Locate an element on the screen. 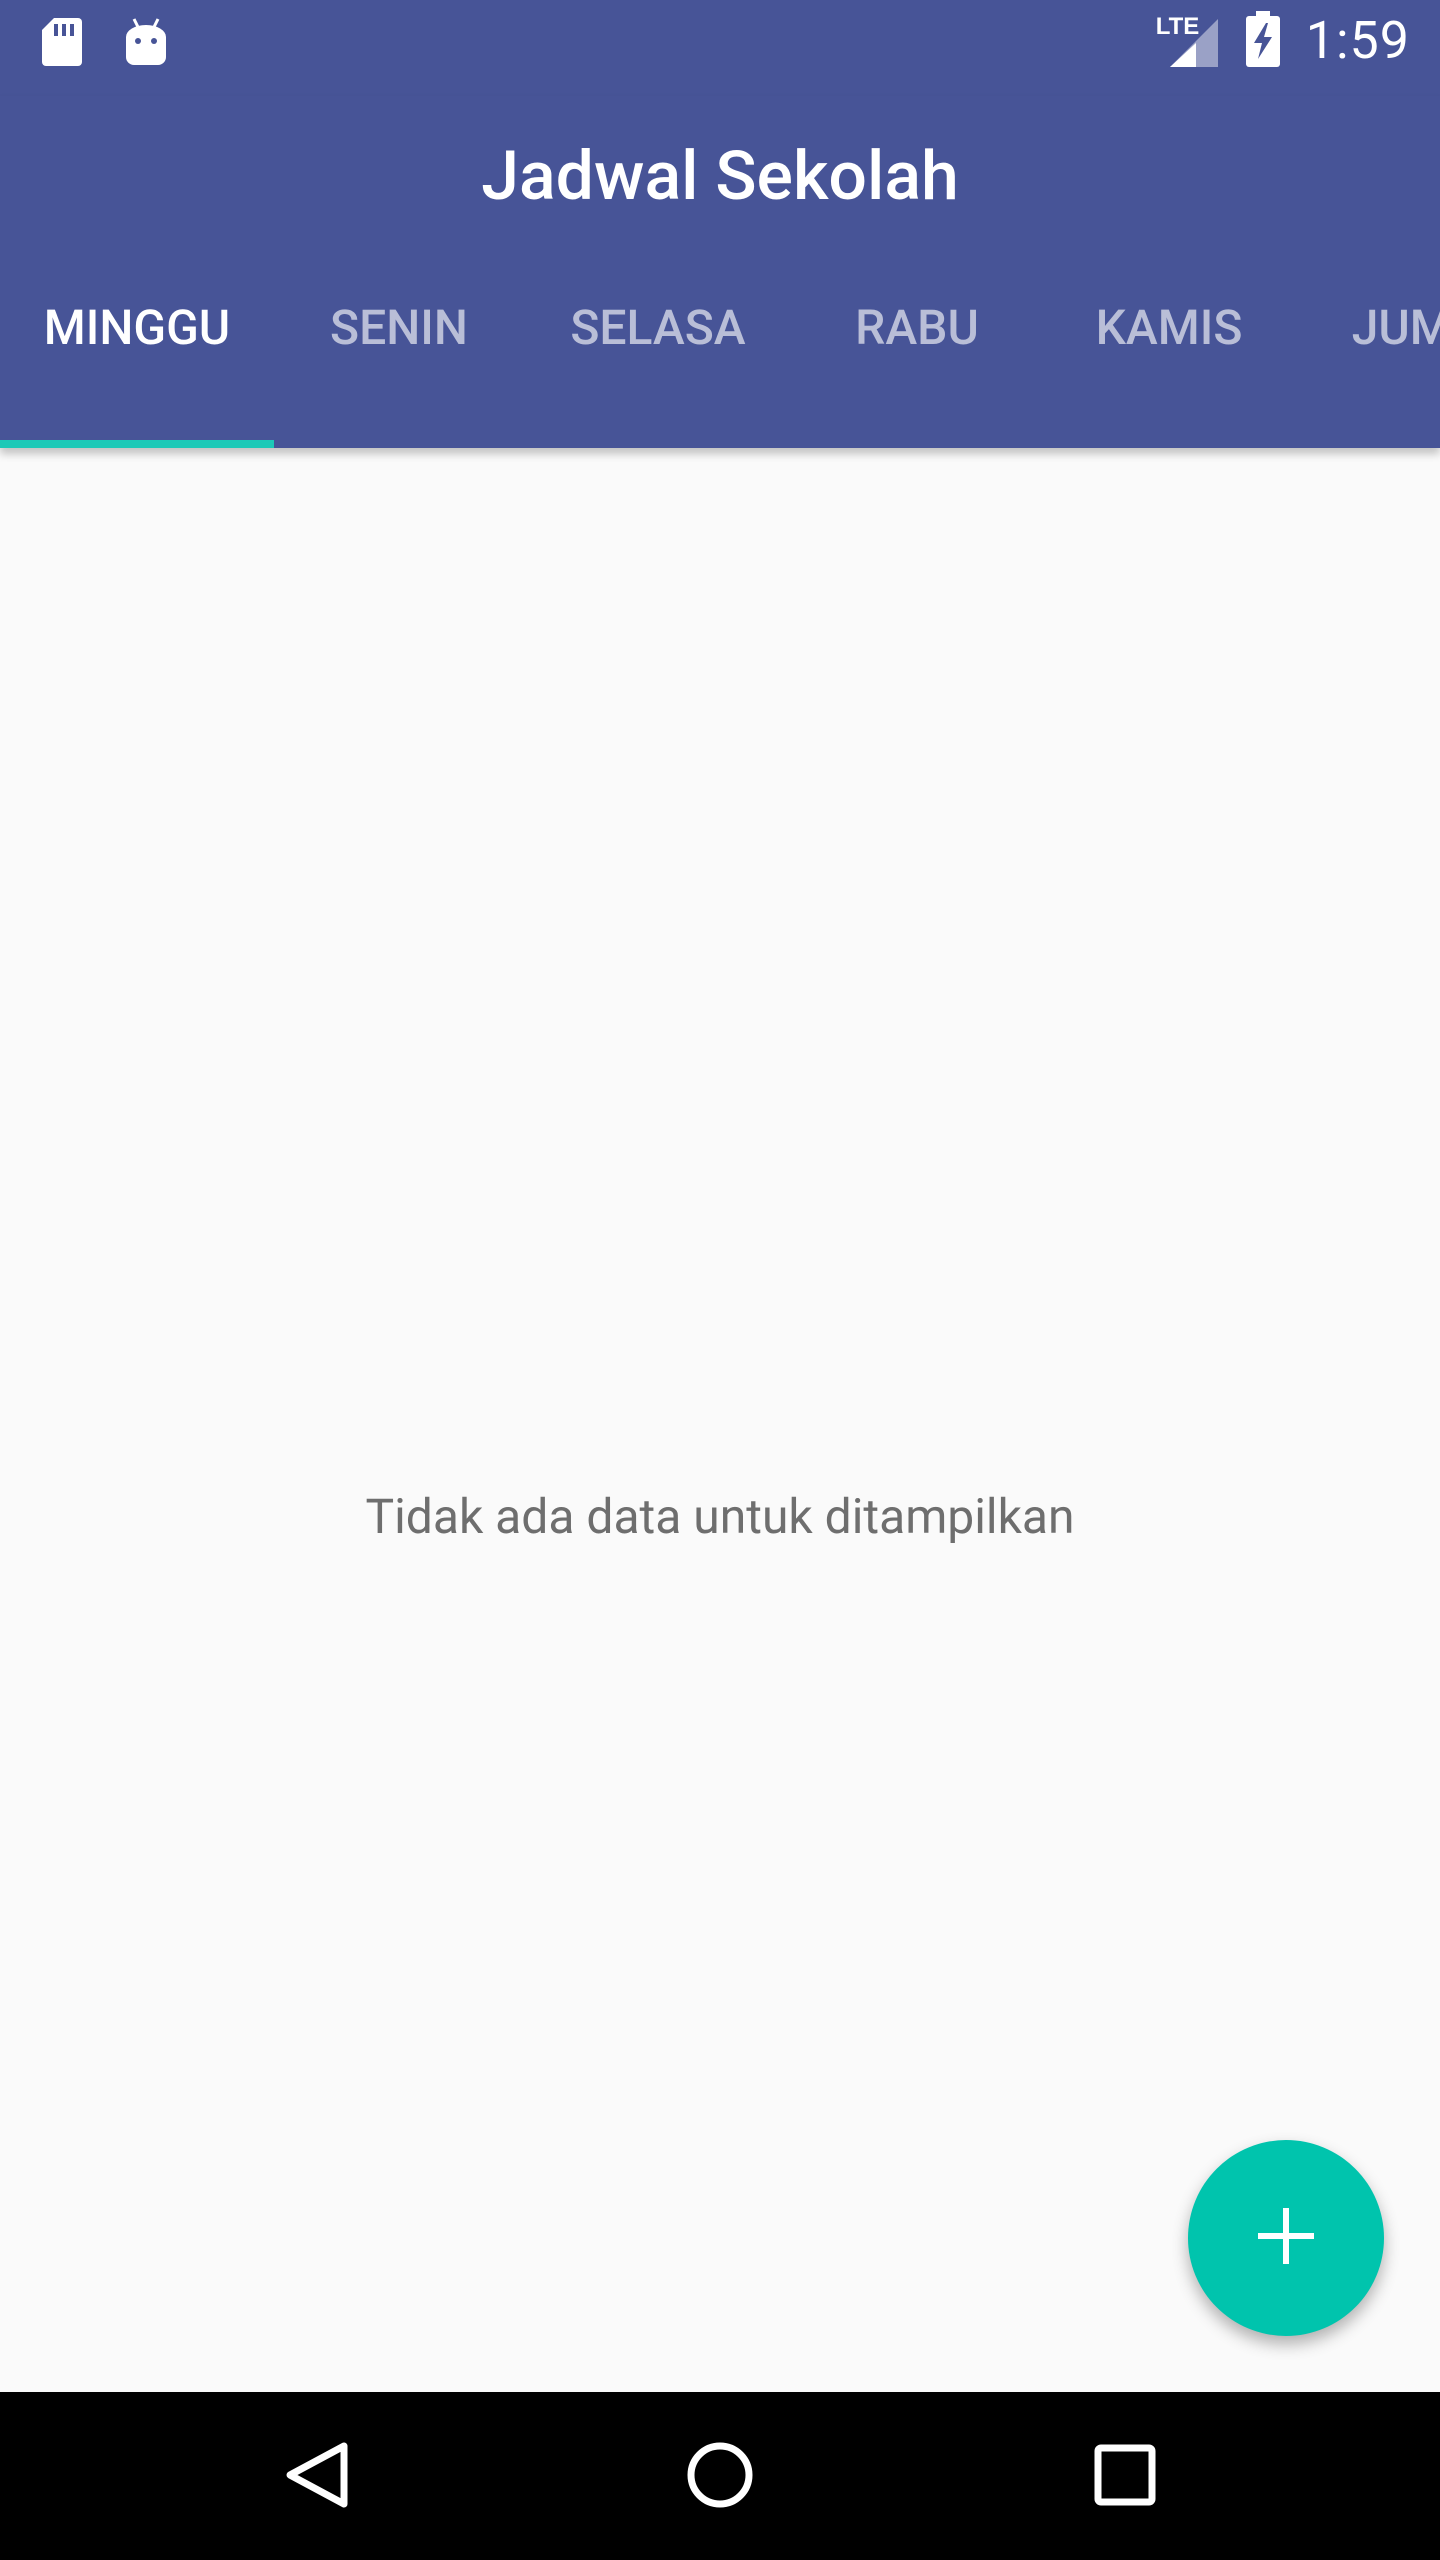  recents-icon is located at coordinates (1125, 2477).